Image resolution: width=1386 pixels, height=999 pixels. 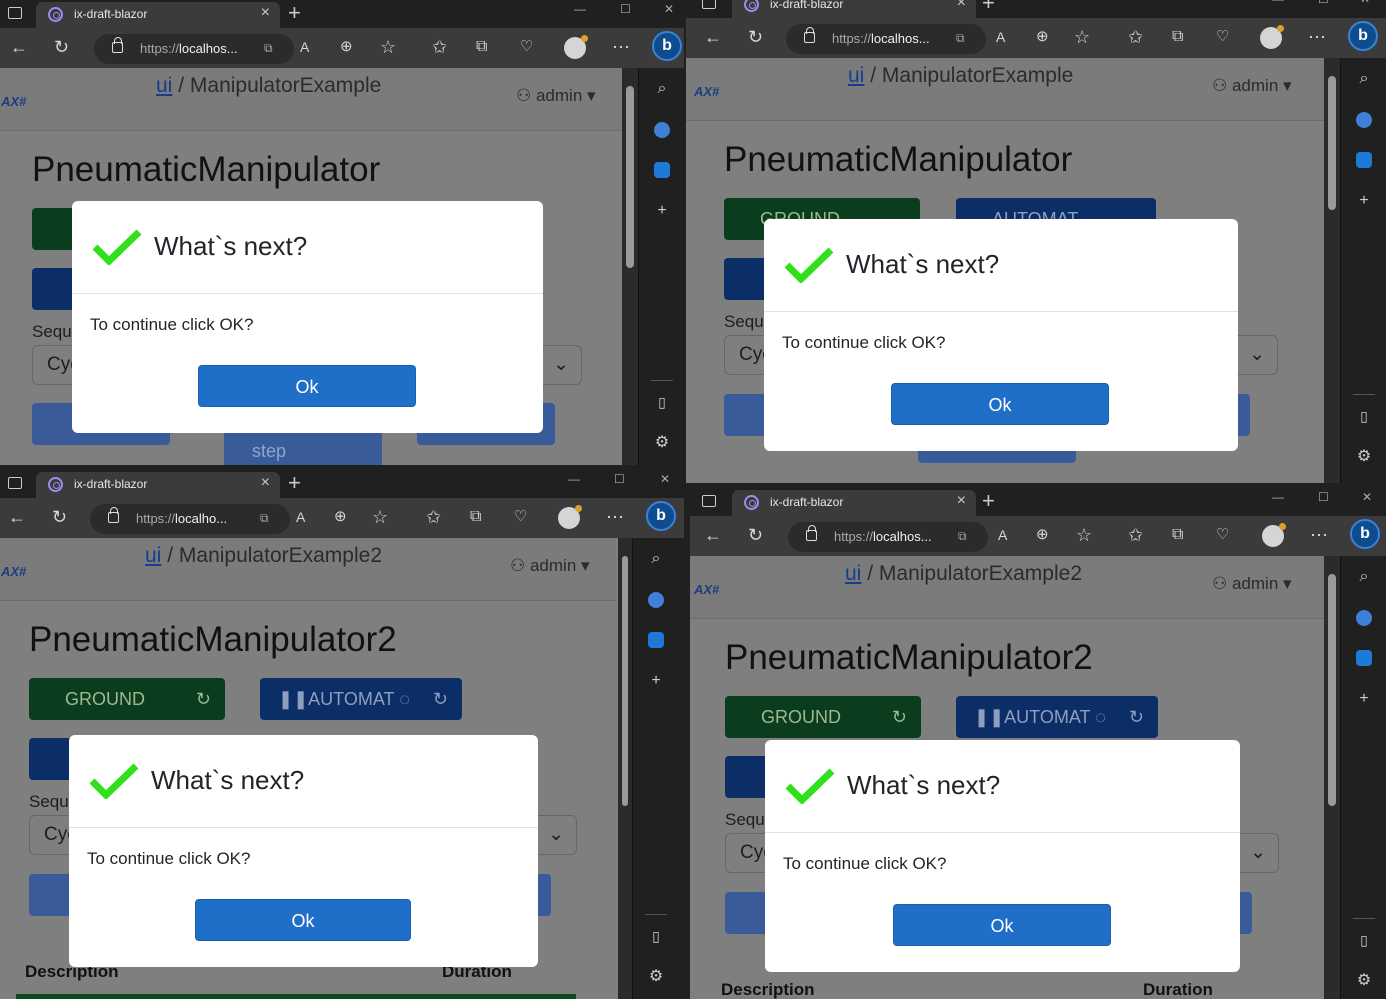 What do you see at coordinates (127, 699) in the screenshot?
I see `ground-button: GROUND ↻` at bounding box center [127, 699].